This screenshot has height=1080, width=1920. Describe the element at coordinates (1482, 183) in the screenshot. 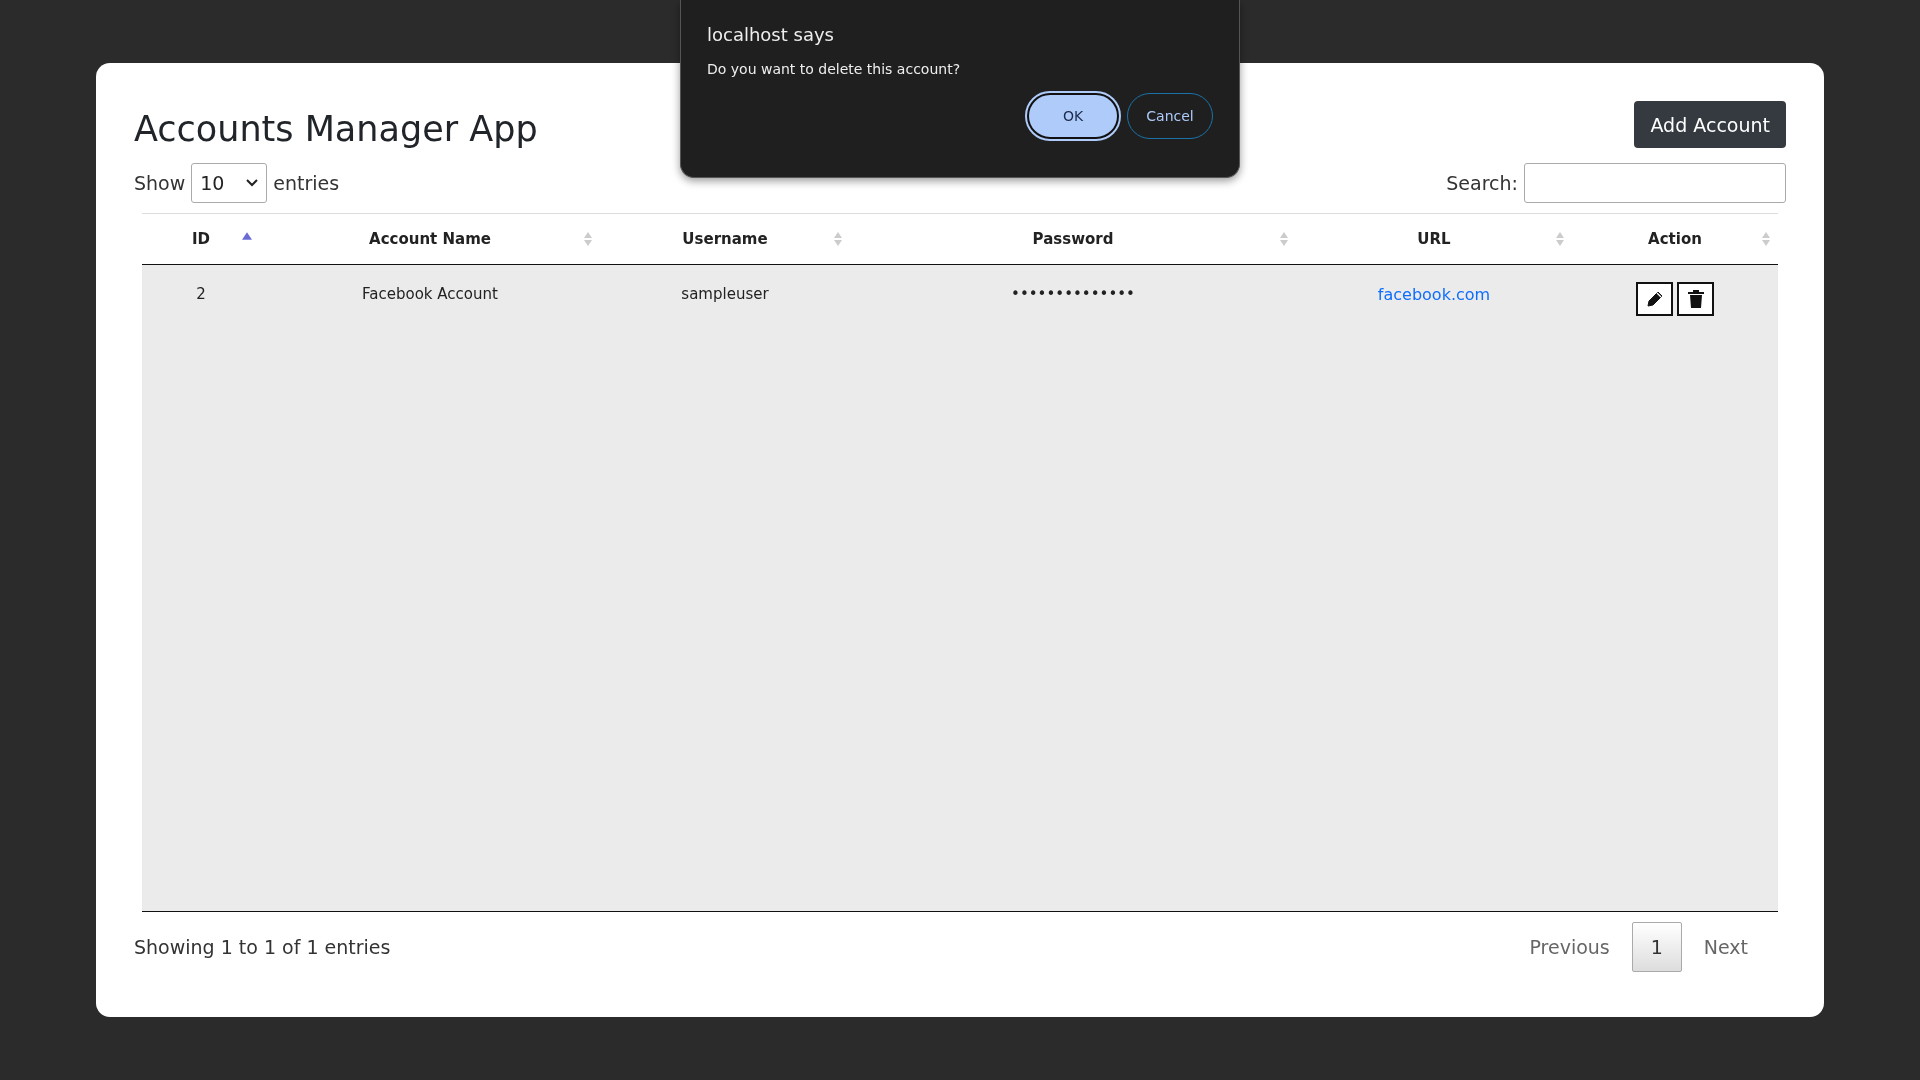

I see `search-label: Search:` at that location.